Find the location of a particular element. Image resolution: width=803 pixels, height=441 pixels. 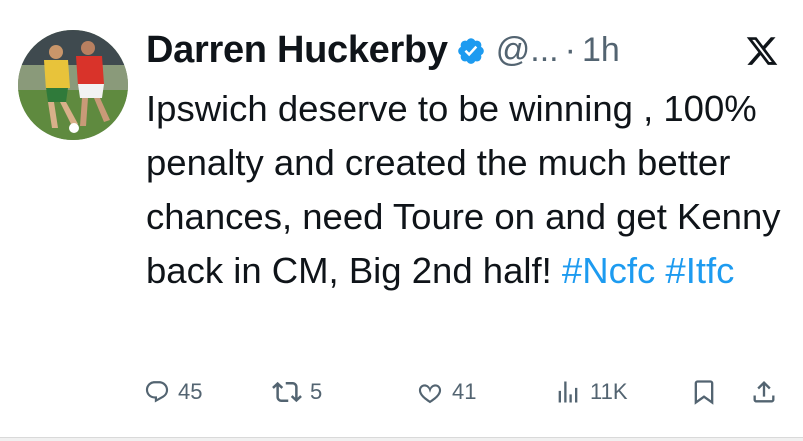

tweet-header: Darren Huckerby @... · 1h is located at coordinates (383, 50).